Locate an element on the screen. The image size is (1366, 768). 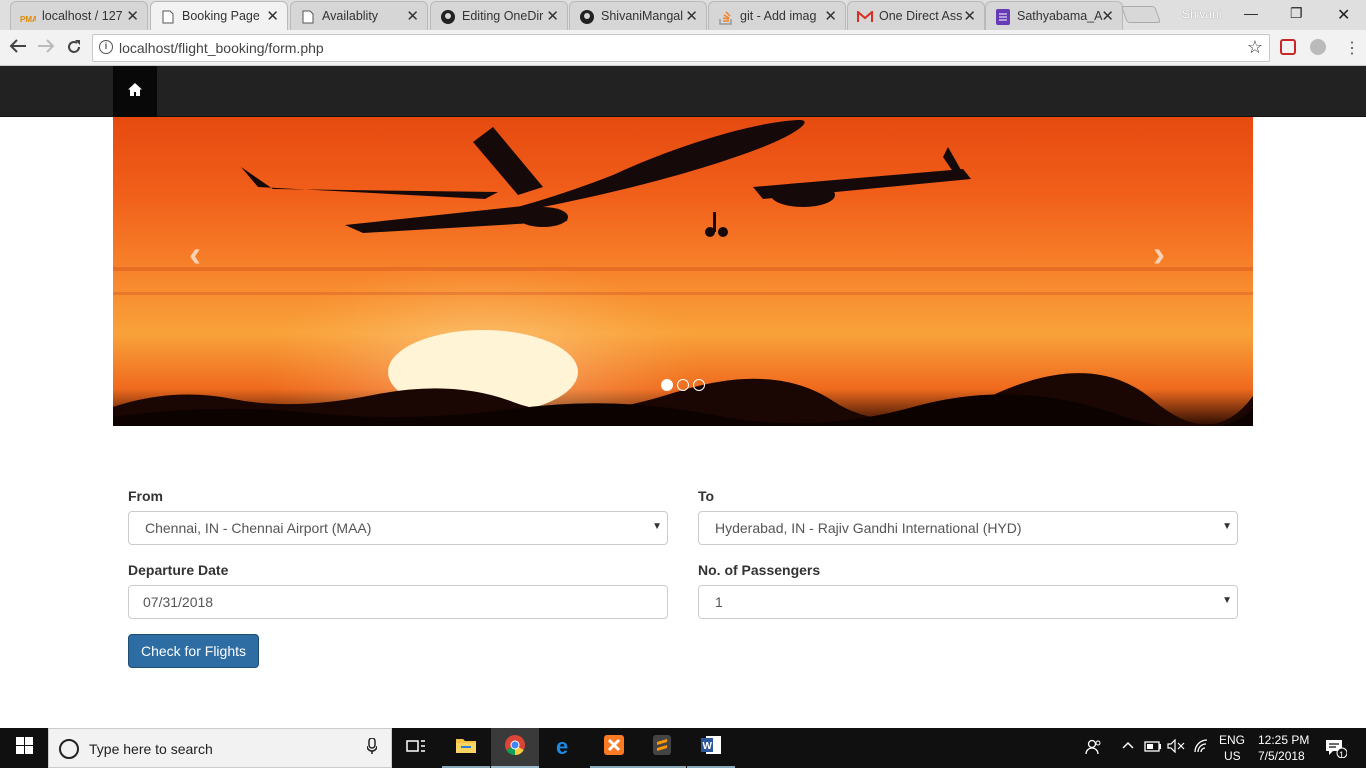
departure-date-value: 07/31/2018 is located at coordinates (178, 602).